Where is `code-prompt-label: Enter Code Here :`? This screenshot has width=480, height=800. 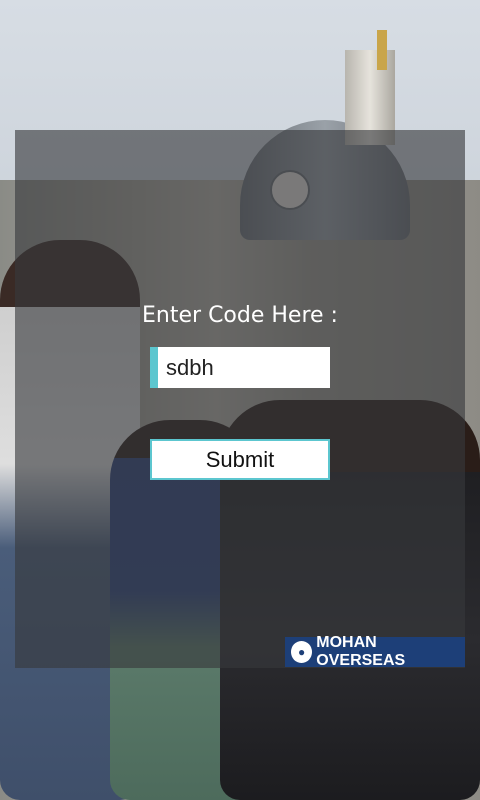
code-prompt-label: Enter Code Here : is located at coordinates (240, 315).